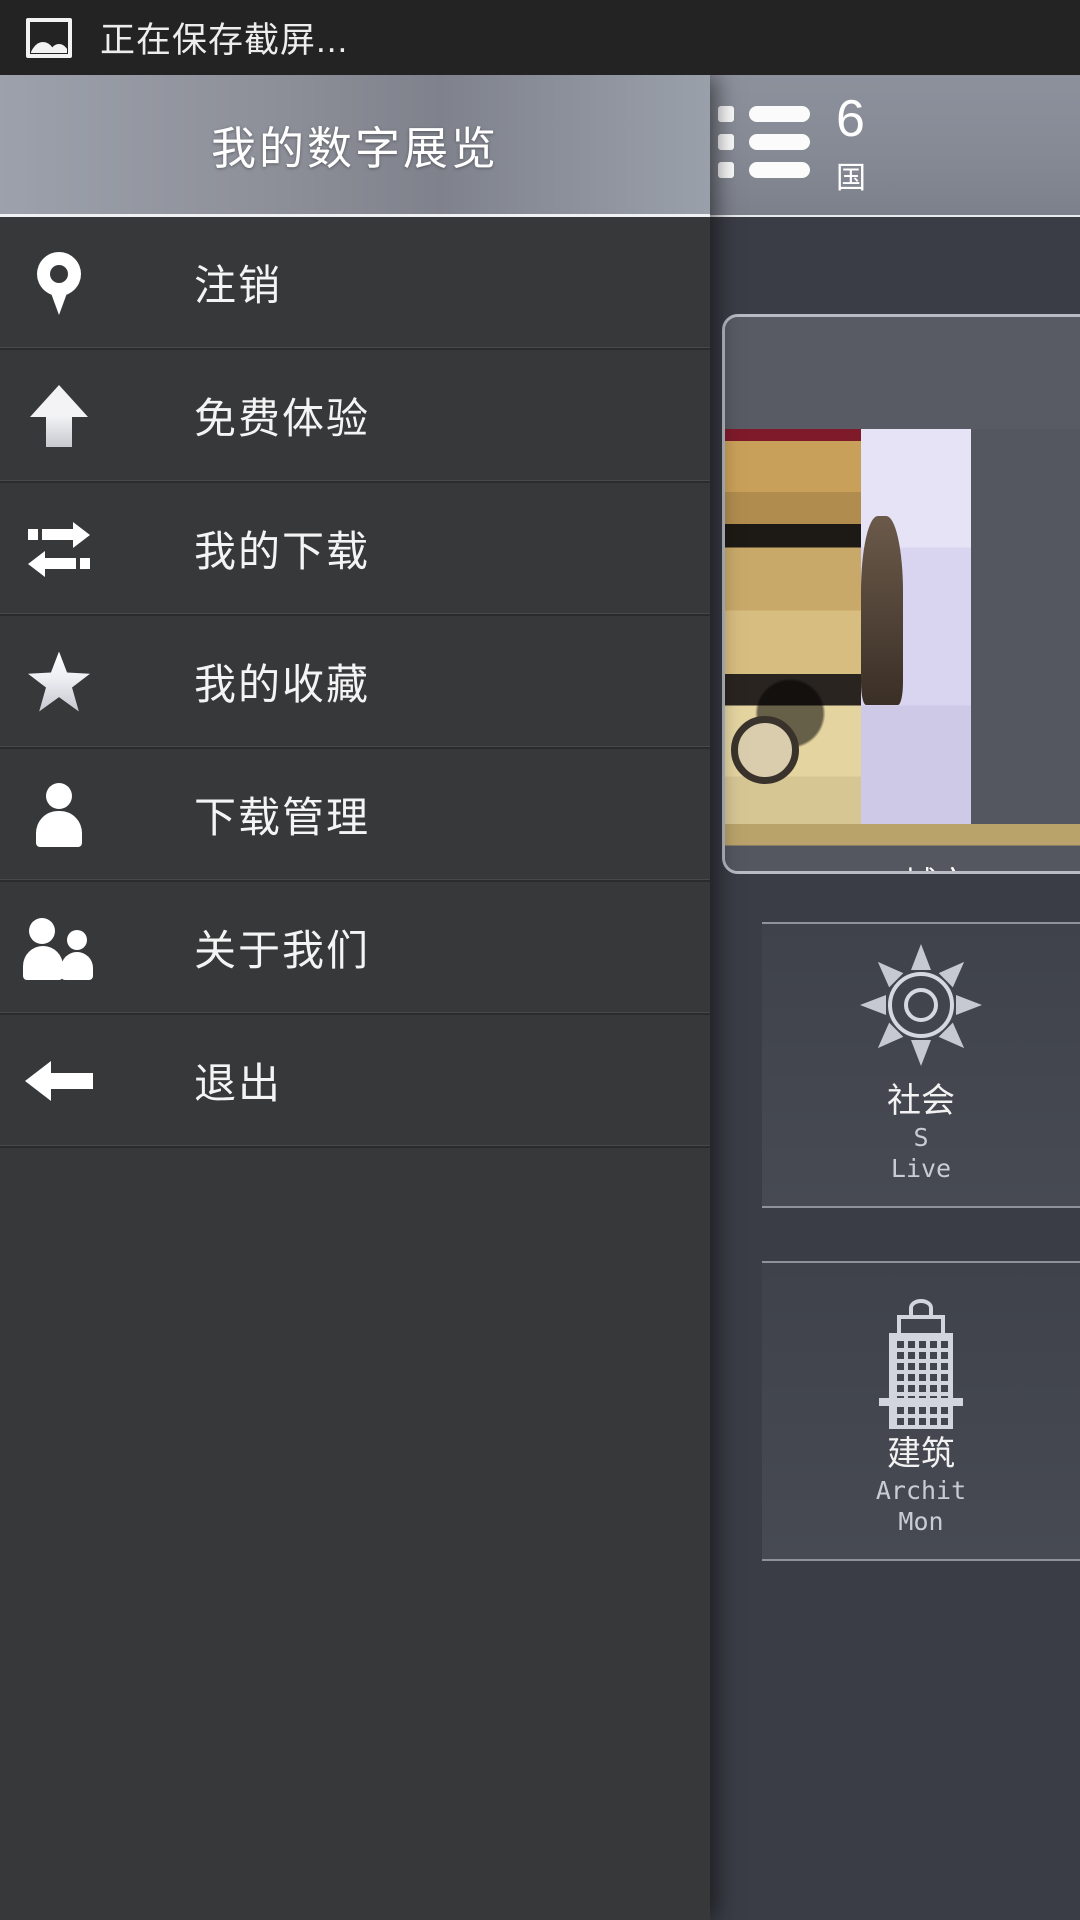  I want to click on category-tile-social: 社会 S Live, so click(921, 1065).